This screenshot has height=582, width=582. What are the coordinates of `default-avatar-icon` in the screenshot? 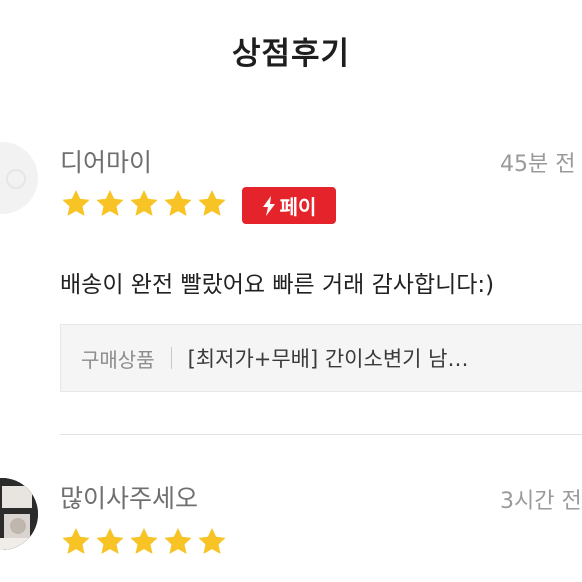 It's located at (19, 178).